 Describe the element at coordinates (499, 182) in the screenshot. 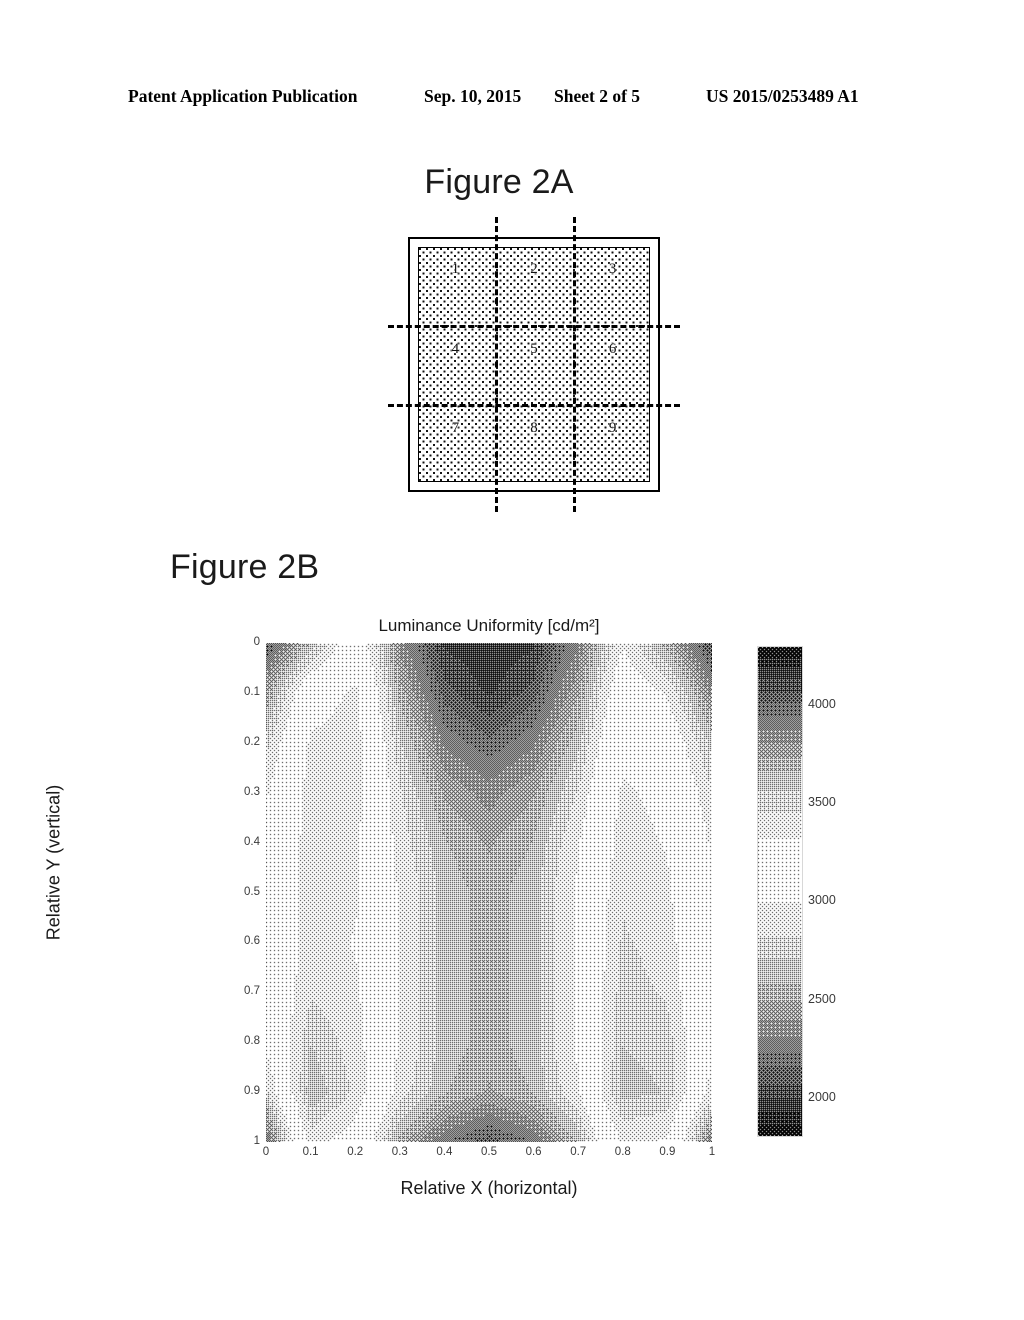

I see `figure-2a-title-text: Figure 2A` at that location.